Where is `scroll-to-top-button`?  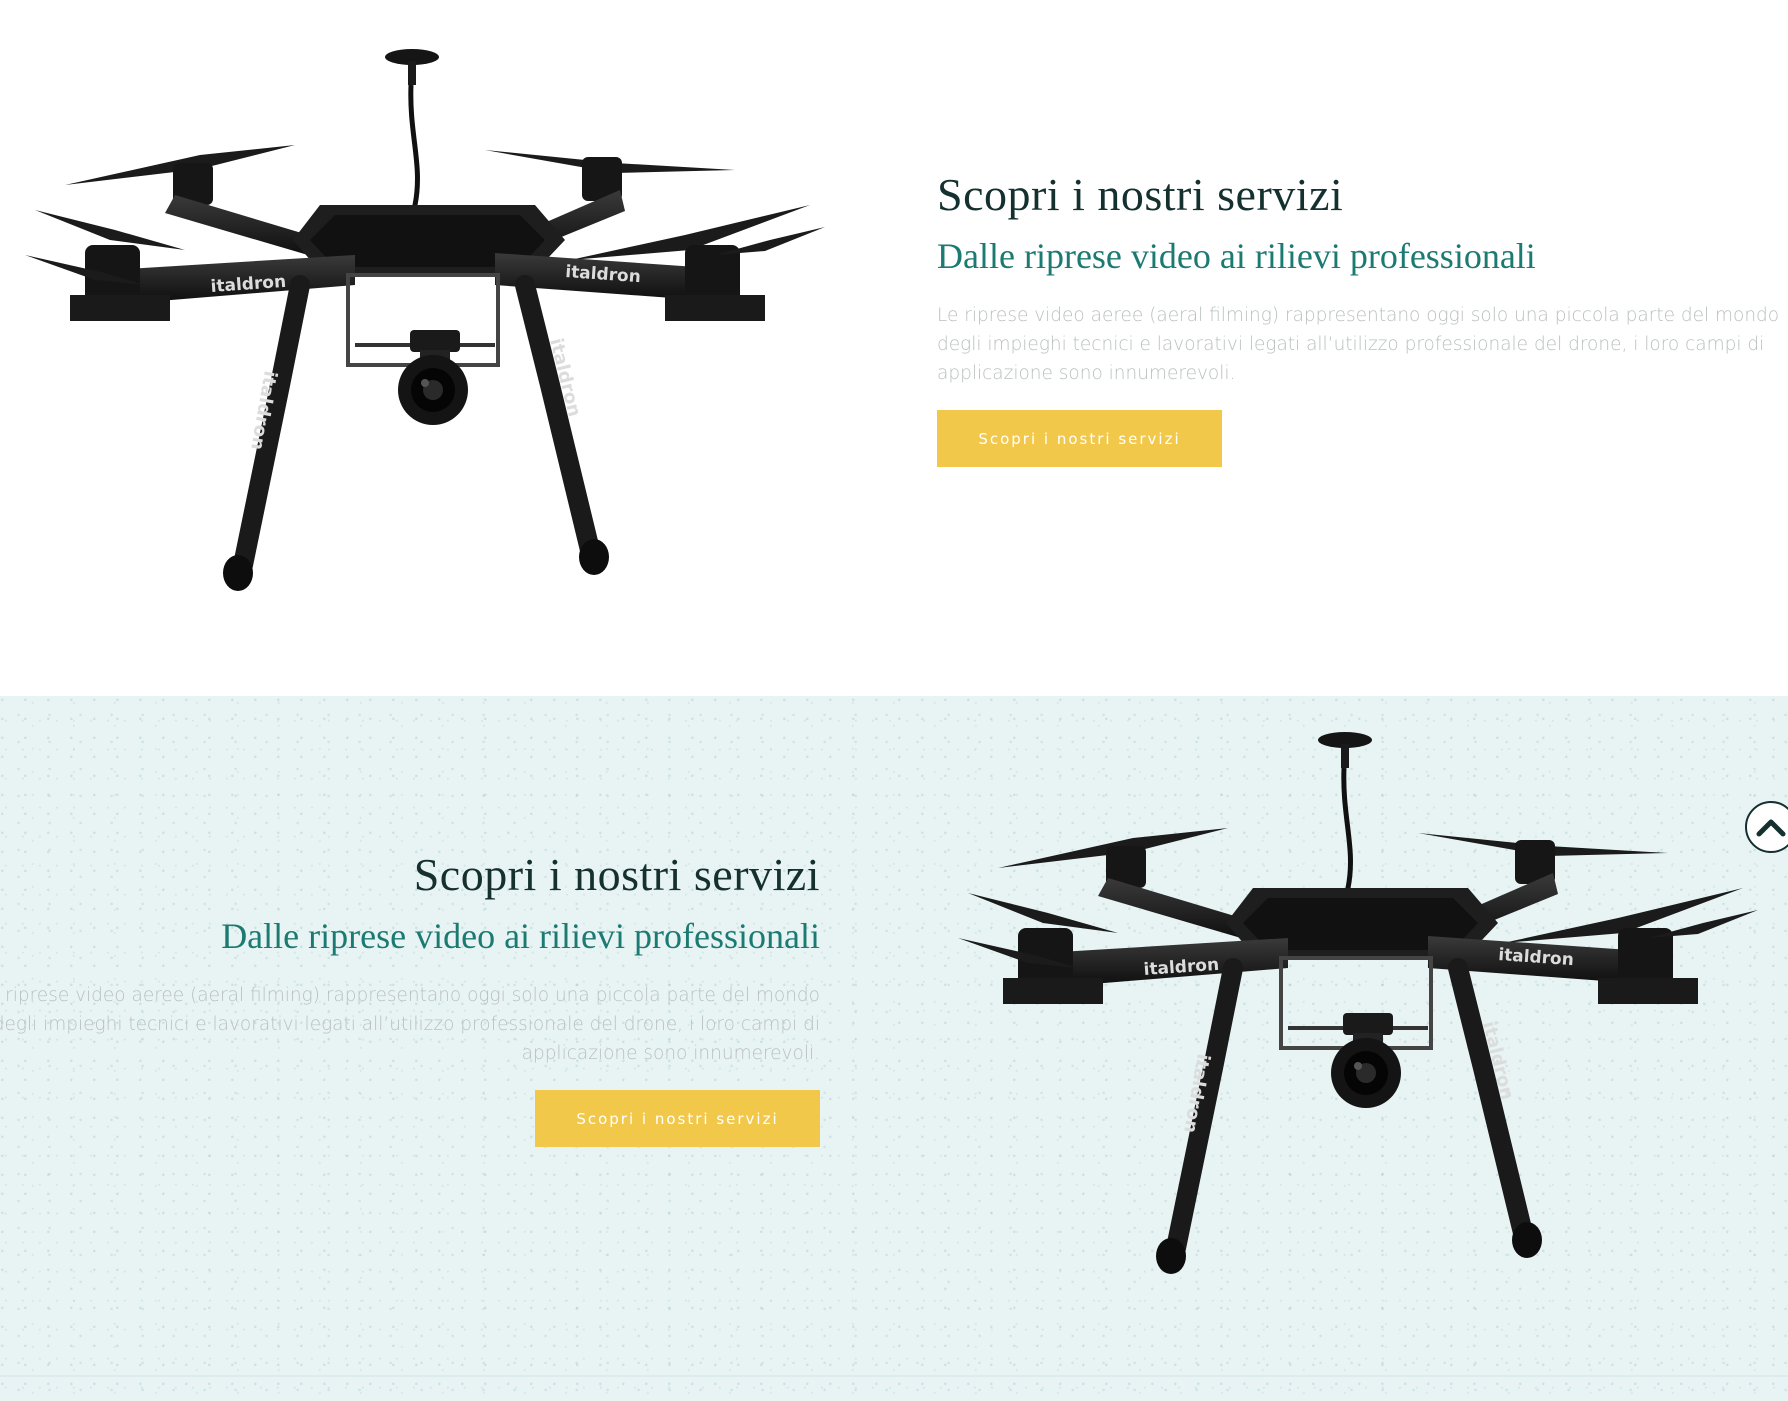
scroll-to-top-button is located at coordinates (1766, 827).